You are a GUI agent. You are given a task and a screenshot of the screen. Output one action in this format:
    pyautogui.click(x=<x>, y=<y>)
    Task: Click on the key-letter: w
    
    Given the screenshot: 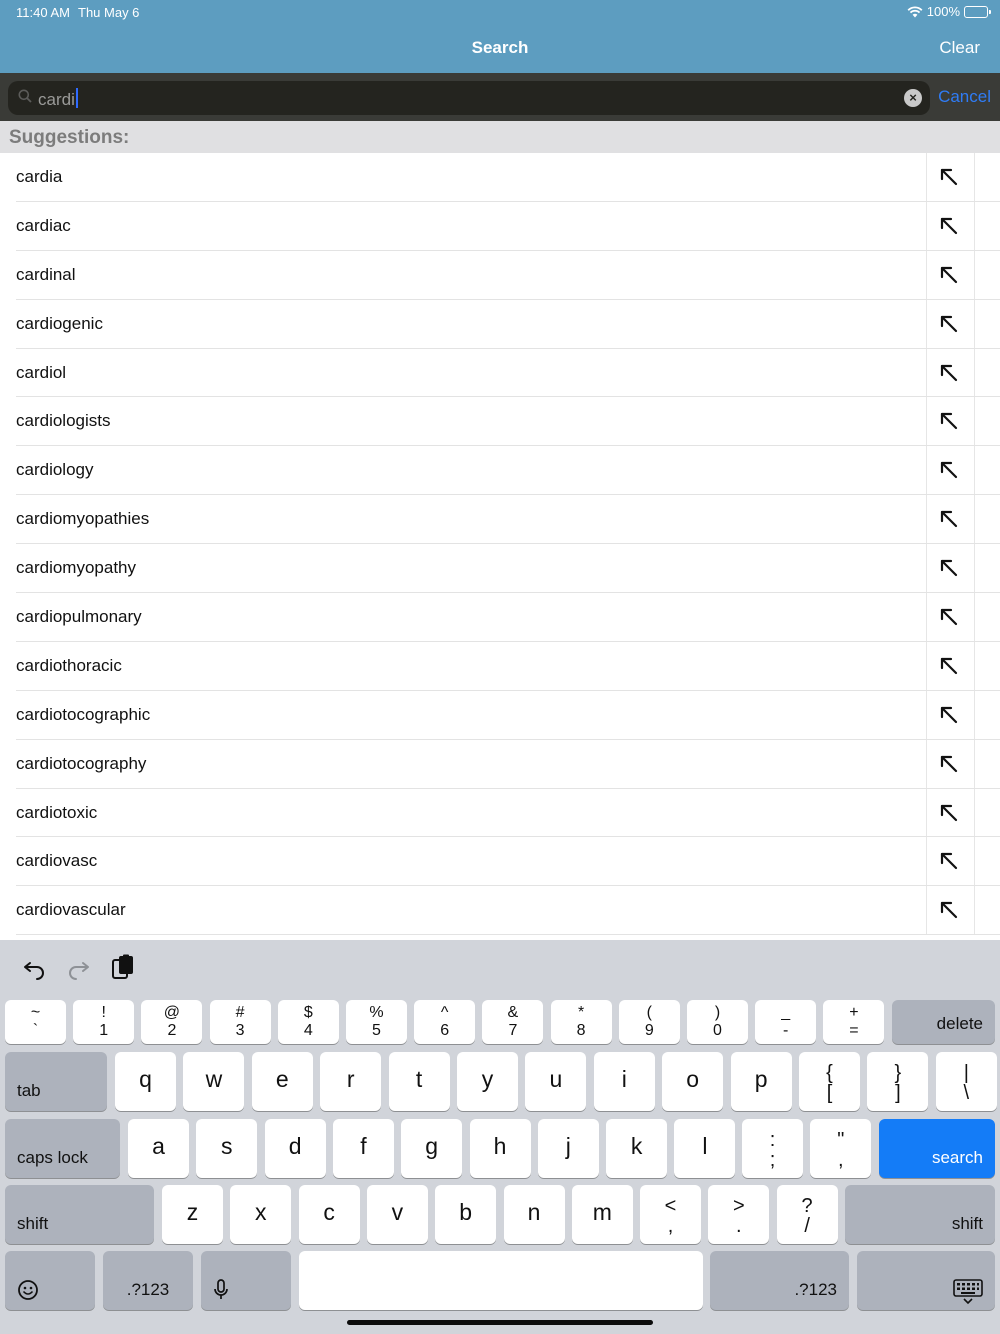 What is the action you would take?
    pyautogui.click(x=214, y=1081)
    